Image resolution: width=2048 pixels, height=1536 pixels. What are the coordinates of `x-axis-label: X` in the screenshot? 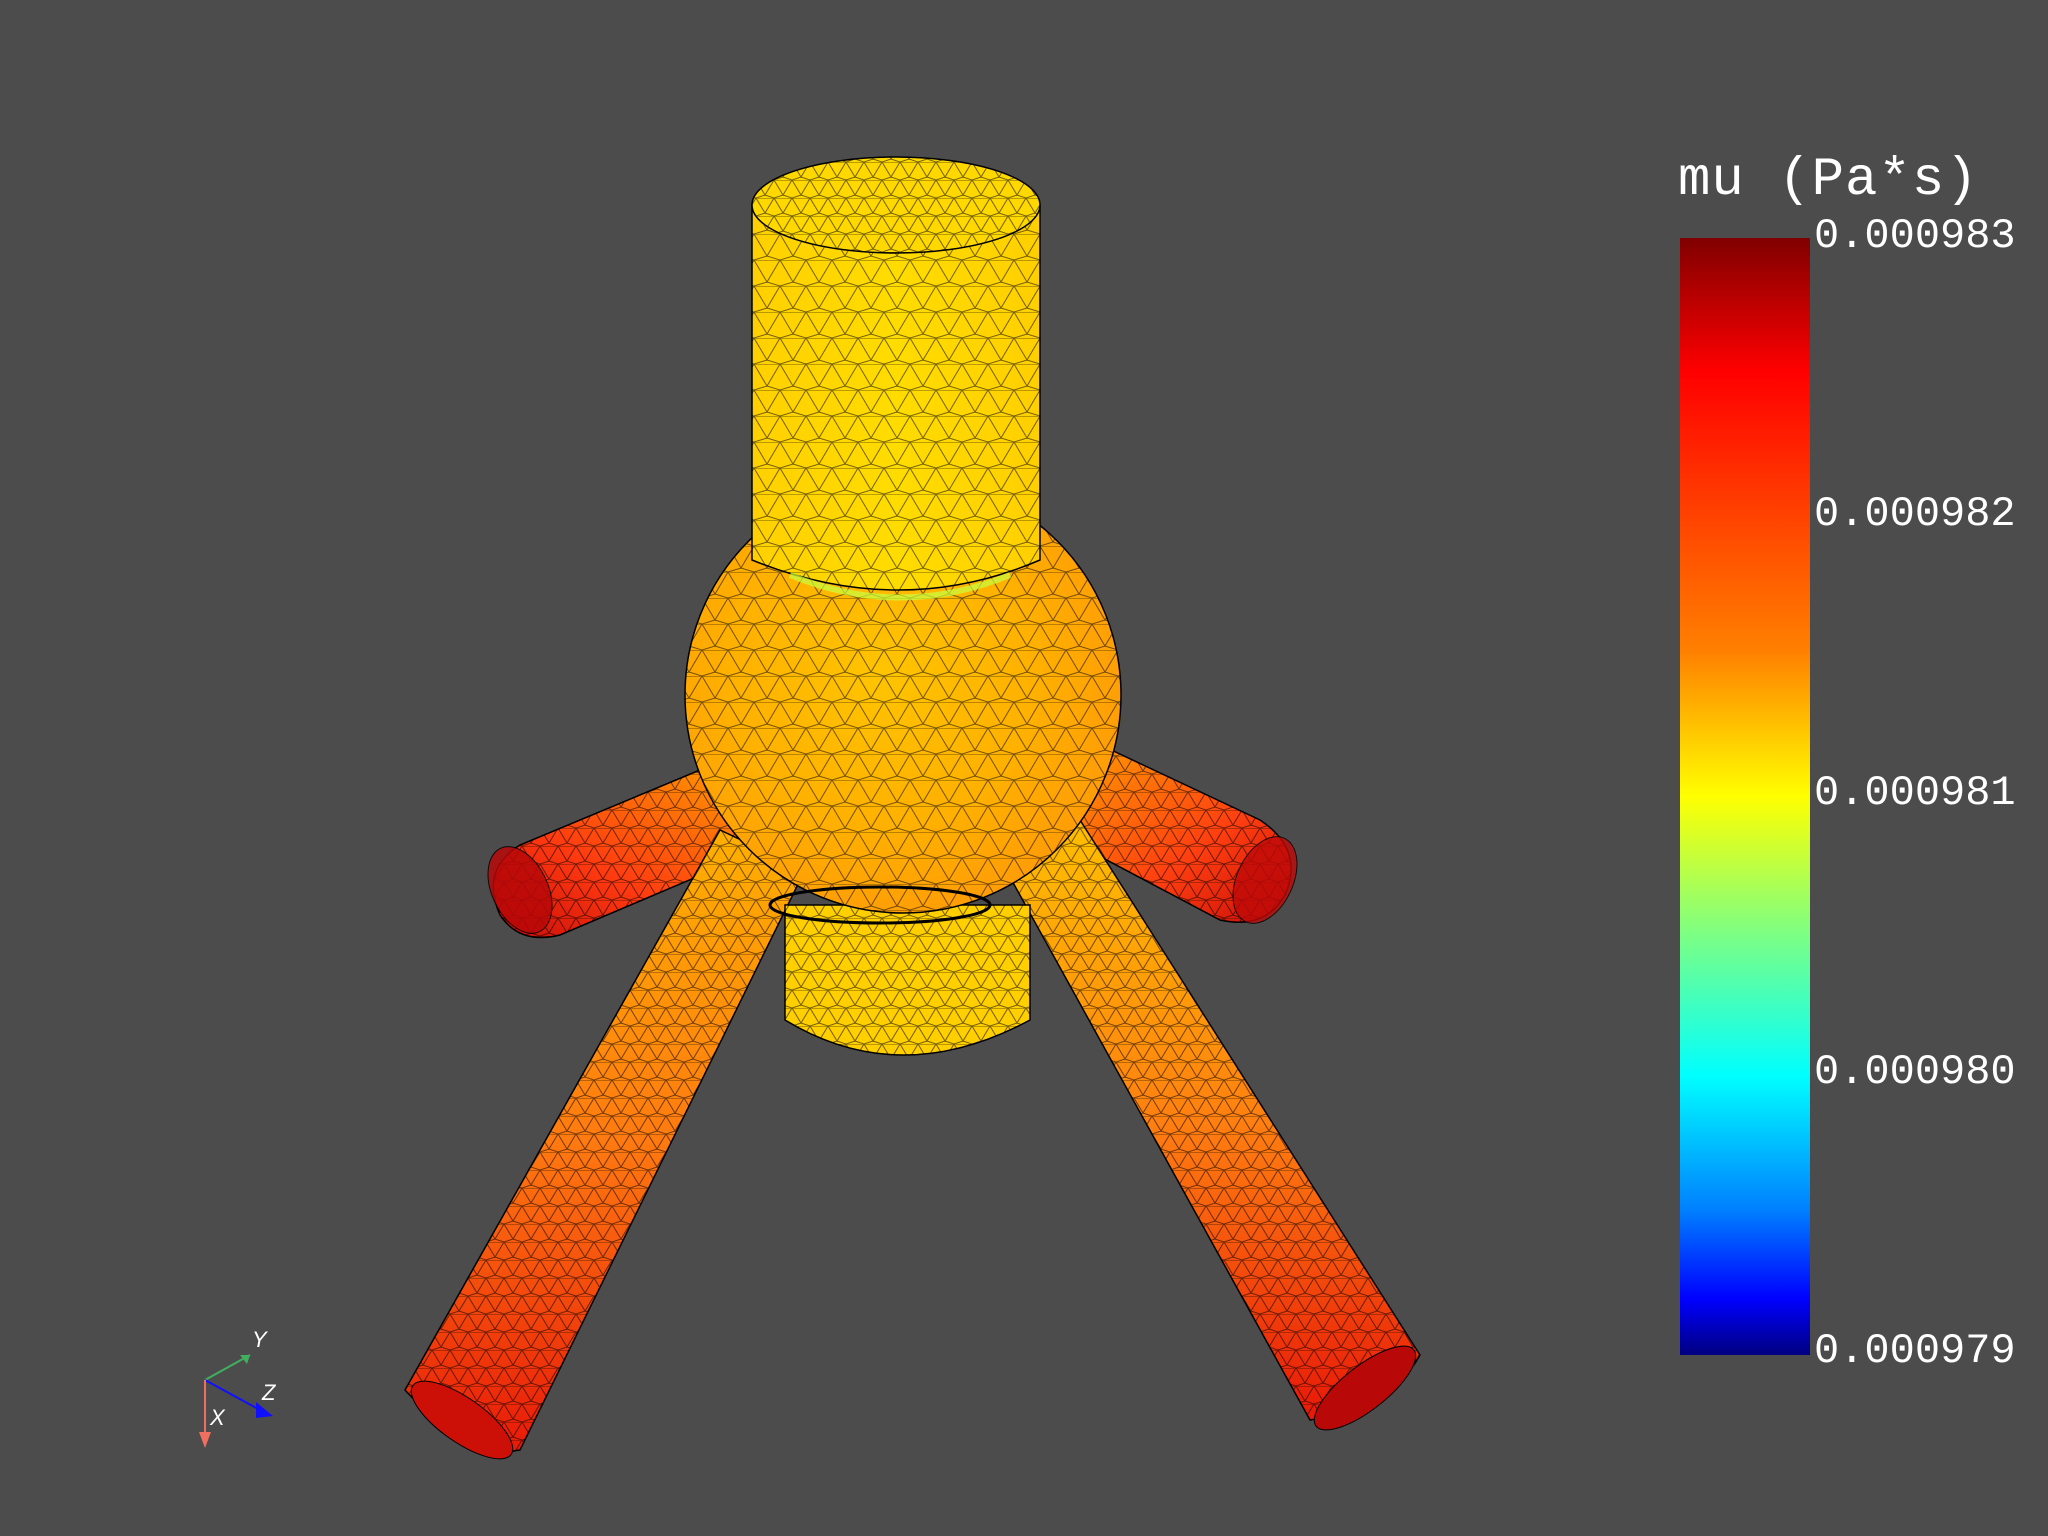 It's located at (217, 1417).